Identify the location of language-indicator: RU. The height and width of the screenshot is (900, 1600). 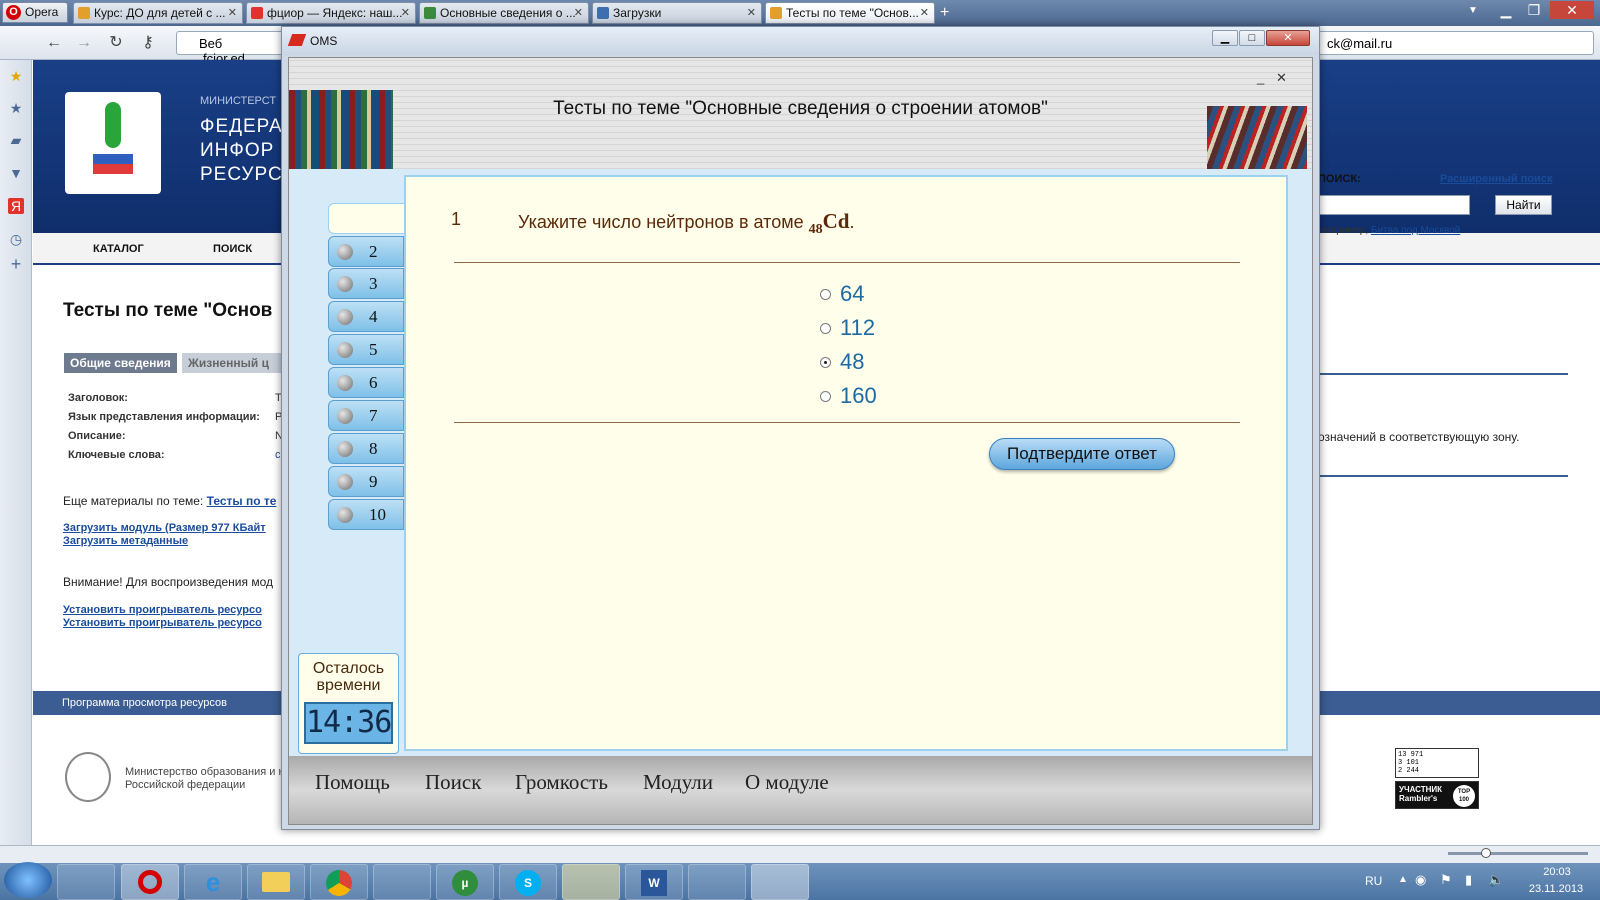
(1373, 881).